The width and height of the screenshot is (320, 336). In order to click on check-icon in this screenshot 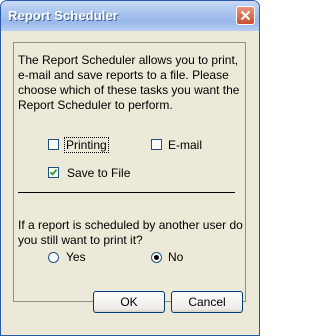, I will do `click(53, 172)`.